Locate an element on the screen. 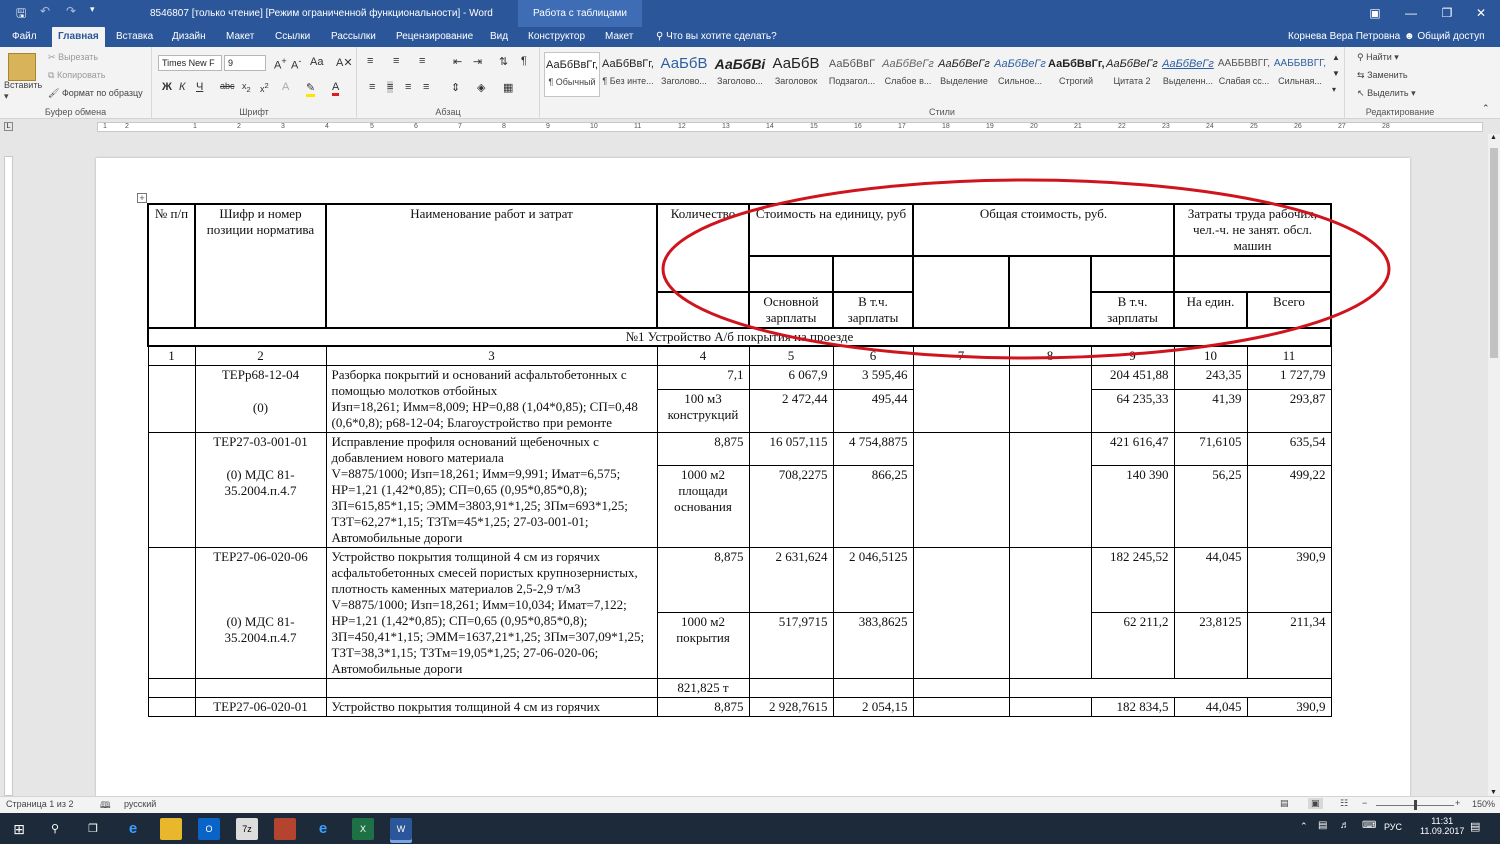 The image size is (1500, 844). keyboard-icon: ⌨ is located at coordinates (1369, 825).